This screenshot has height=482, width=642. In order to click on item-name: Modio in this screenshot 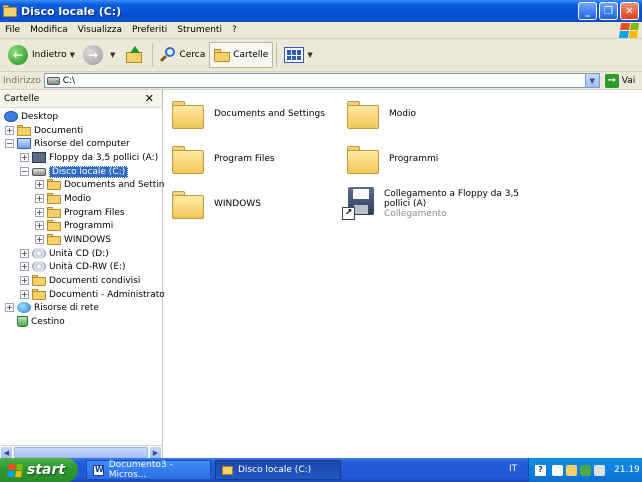, I will do `click(402, 114)`.